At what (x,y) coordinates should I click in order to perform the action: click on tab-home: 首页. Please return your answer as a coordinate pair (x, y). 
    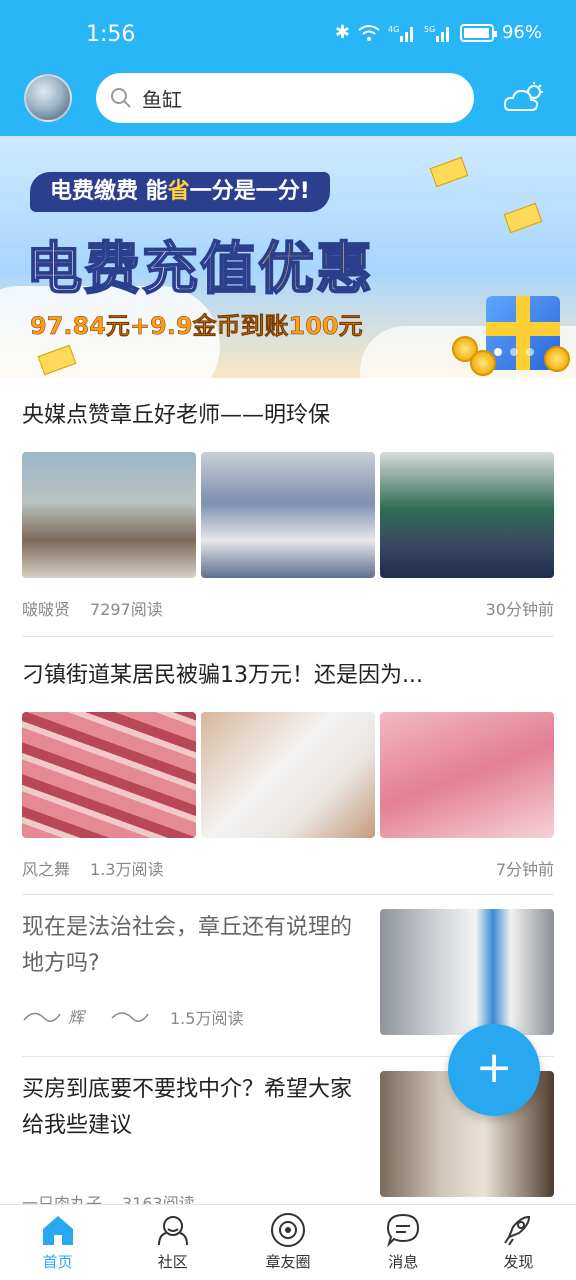
    Looking at the image, I should click on (57, 1242).